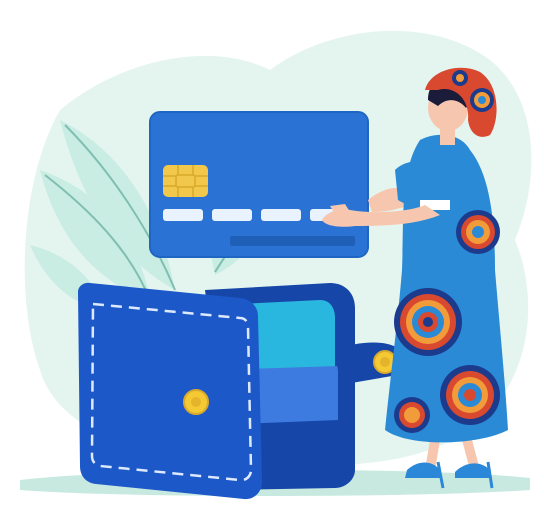 The height and width of the screenshot is (516, 544). Describe the element at coordinates (185, 181) in the screenshot. I see `card-chip-icon` at that location.